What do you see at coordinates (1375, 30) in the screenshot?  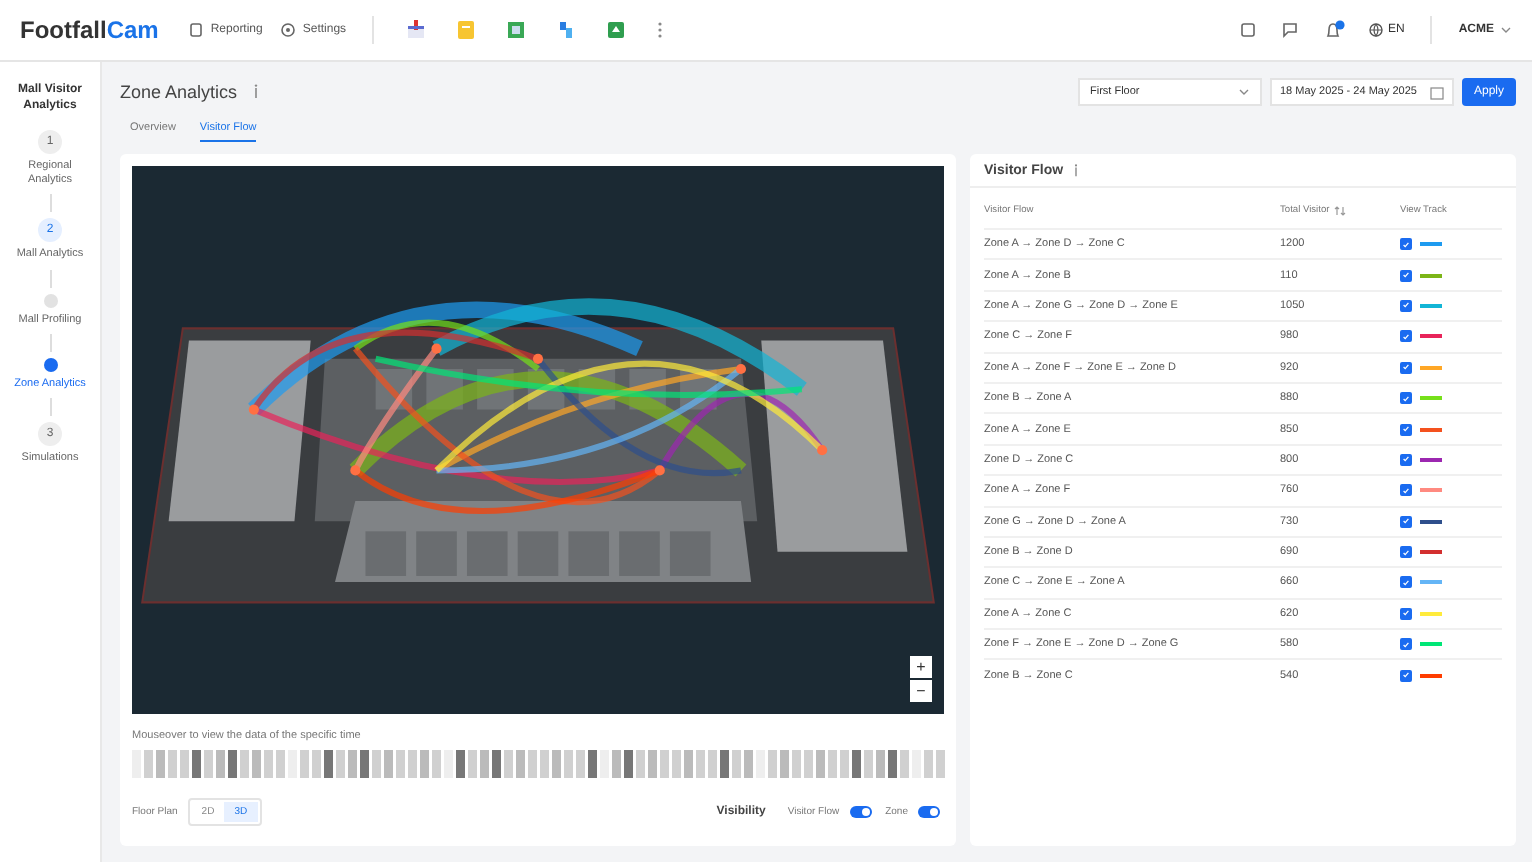 I see `globe-icon` at bounding box center [1375, 30].